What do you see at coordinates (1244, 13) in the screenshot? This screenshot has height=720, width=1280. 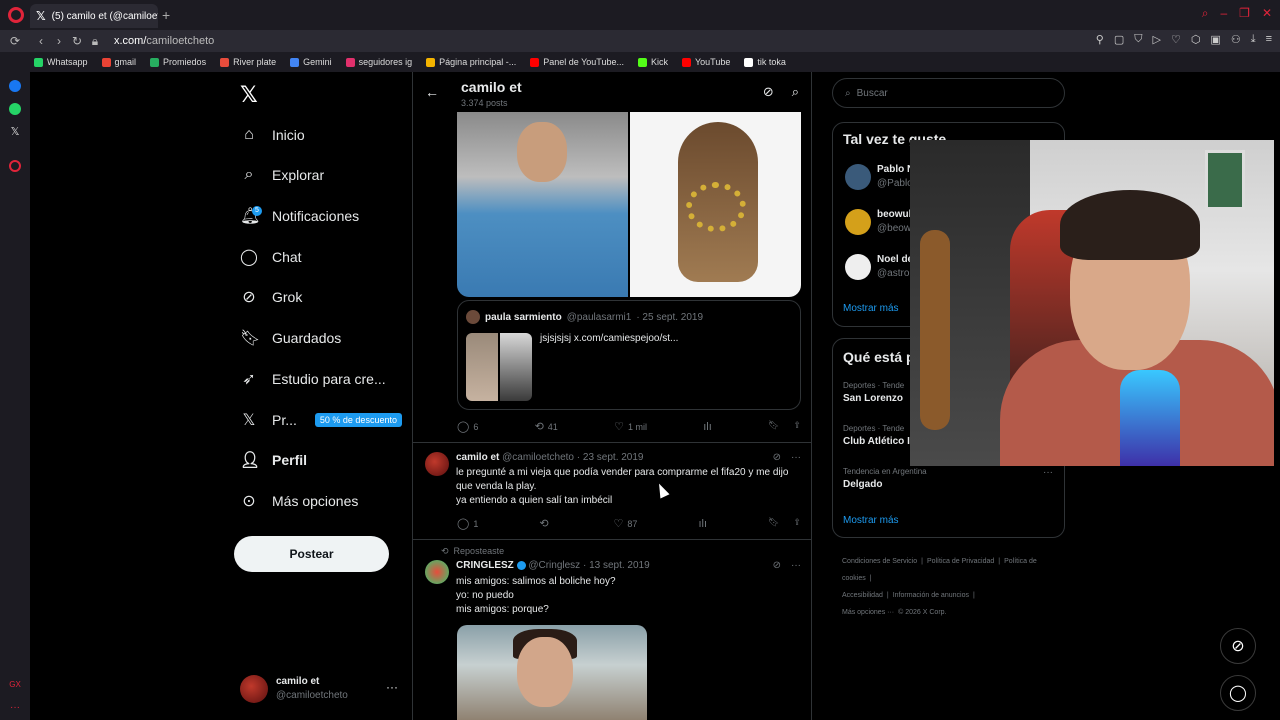 I see `maximize-button: ❐` at bounding box center [1244, 13].